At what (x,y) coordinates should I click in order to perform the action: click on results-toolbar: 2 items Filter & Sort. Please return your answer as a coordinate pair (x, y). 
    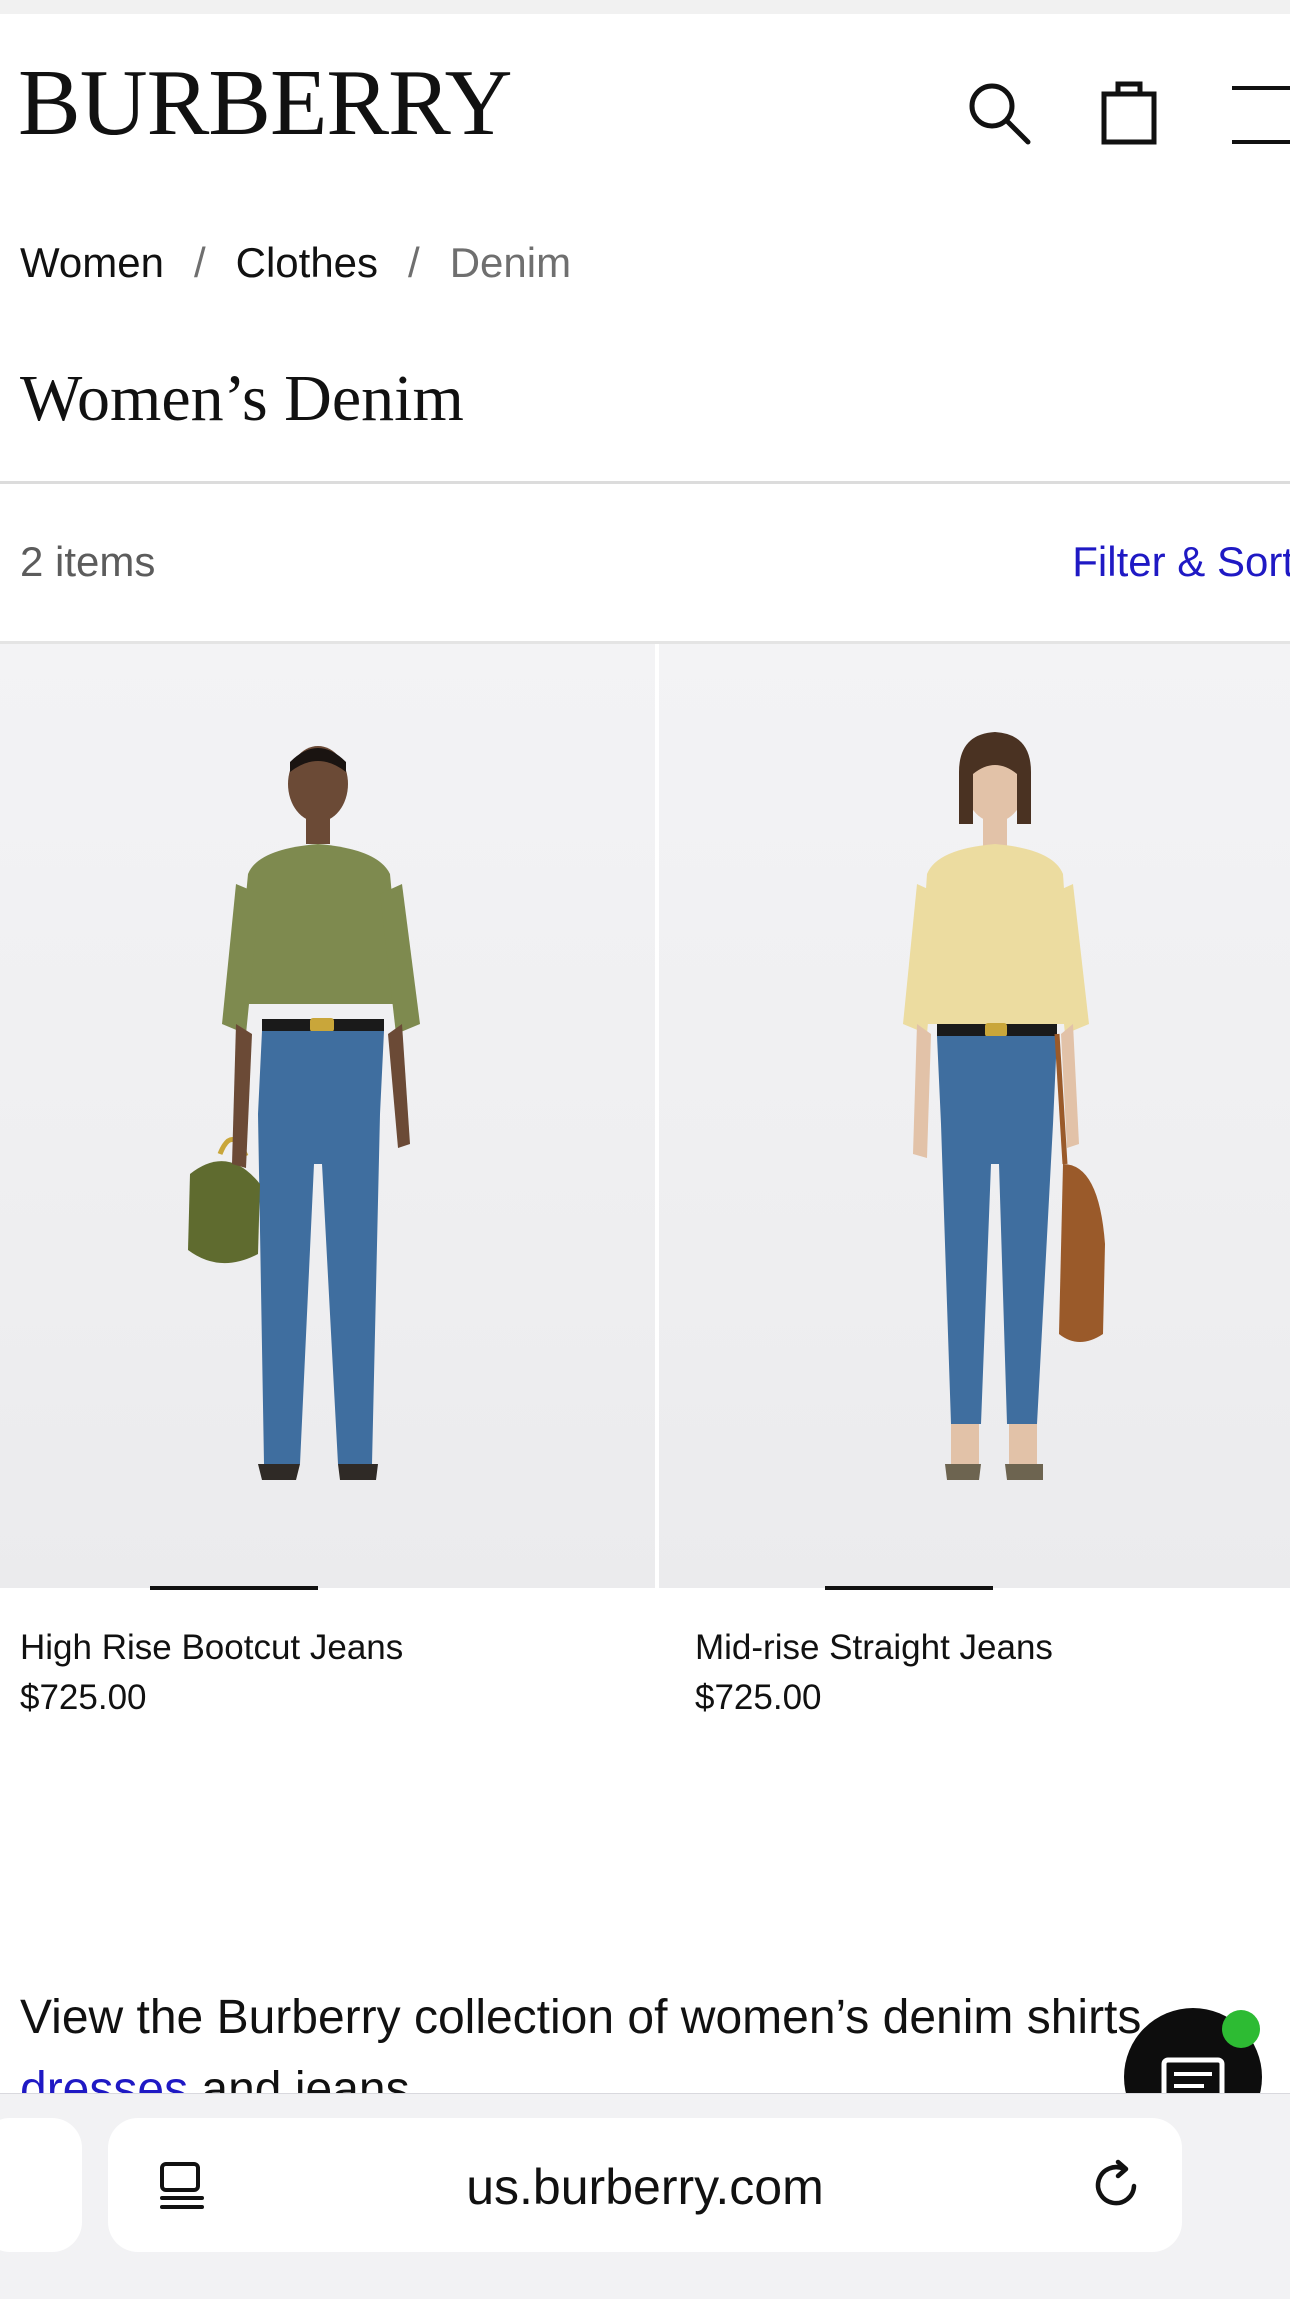
    Looking at the image, I should click on (645, 563).